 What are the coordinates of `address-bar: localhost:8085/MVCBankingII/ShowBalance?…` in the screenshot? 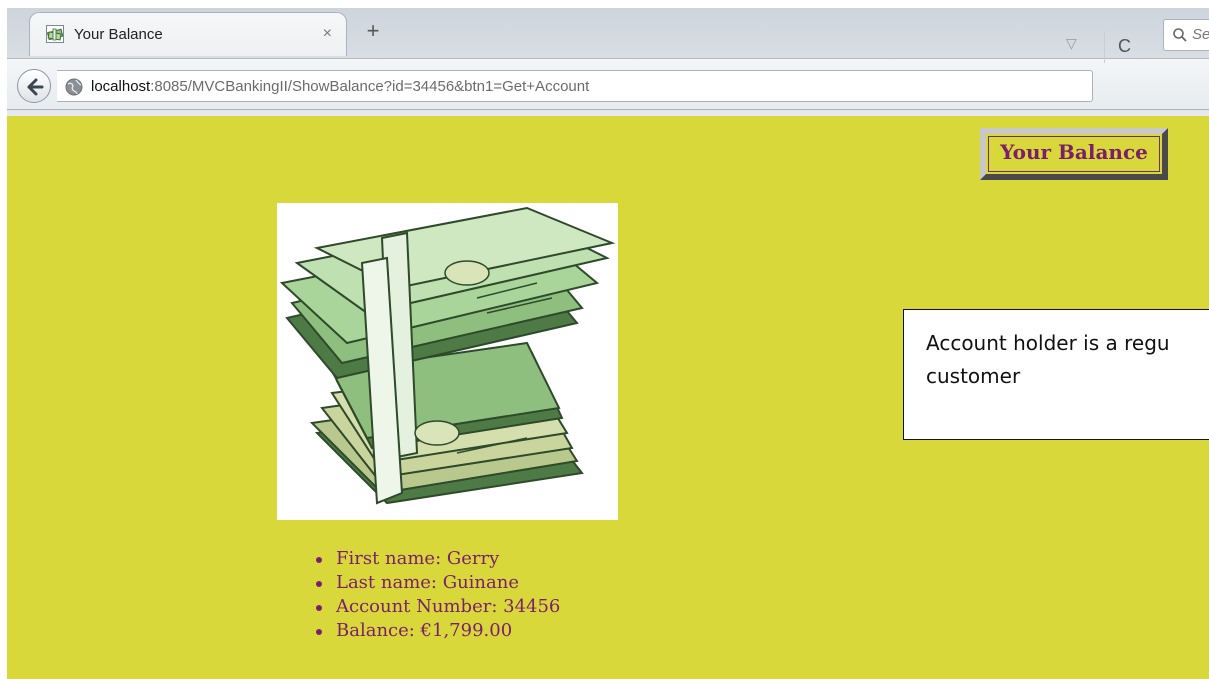 It's located at (575, 86).